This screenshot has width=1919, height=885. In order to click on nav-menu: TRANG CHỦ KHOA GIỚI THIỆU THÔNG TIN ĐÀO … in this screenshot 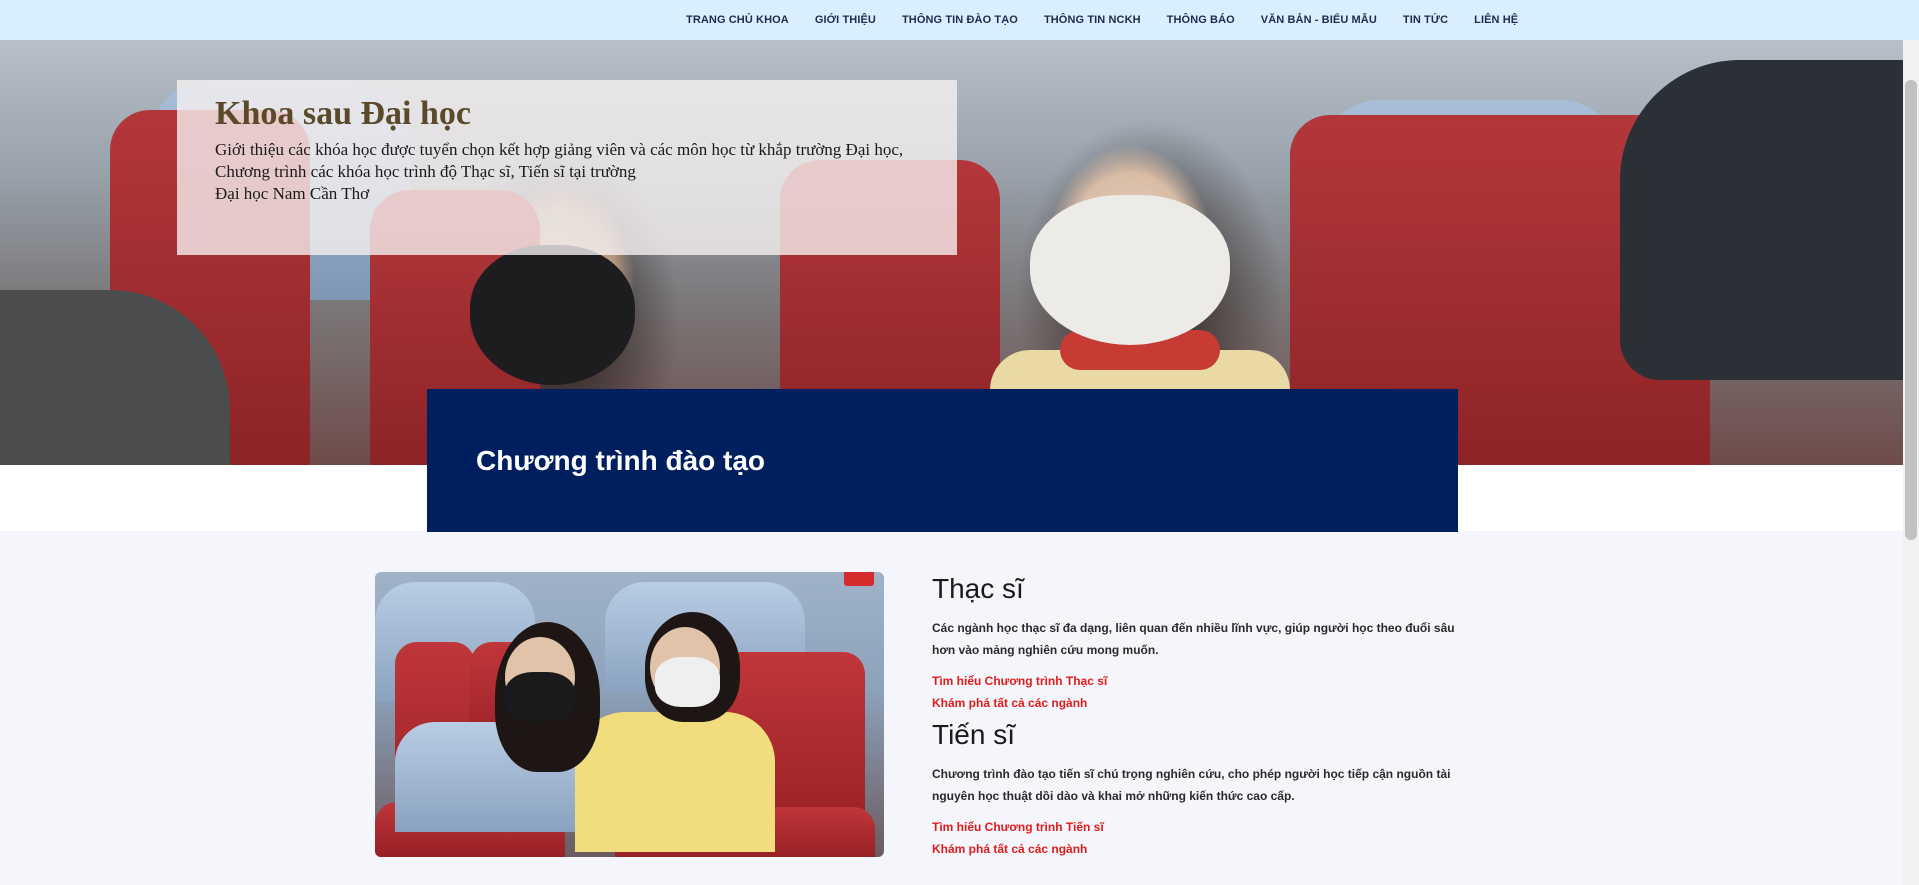, I will do `click(1115, 20)`.